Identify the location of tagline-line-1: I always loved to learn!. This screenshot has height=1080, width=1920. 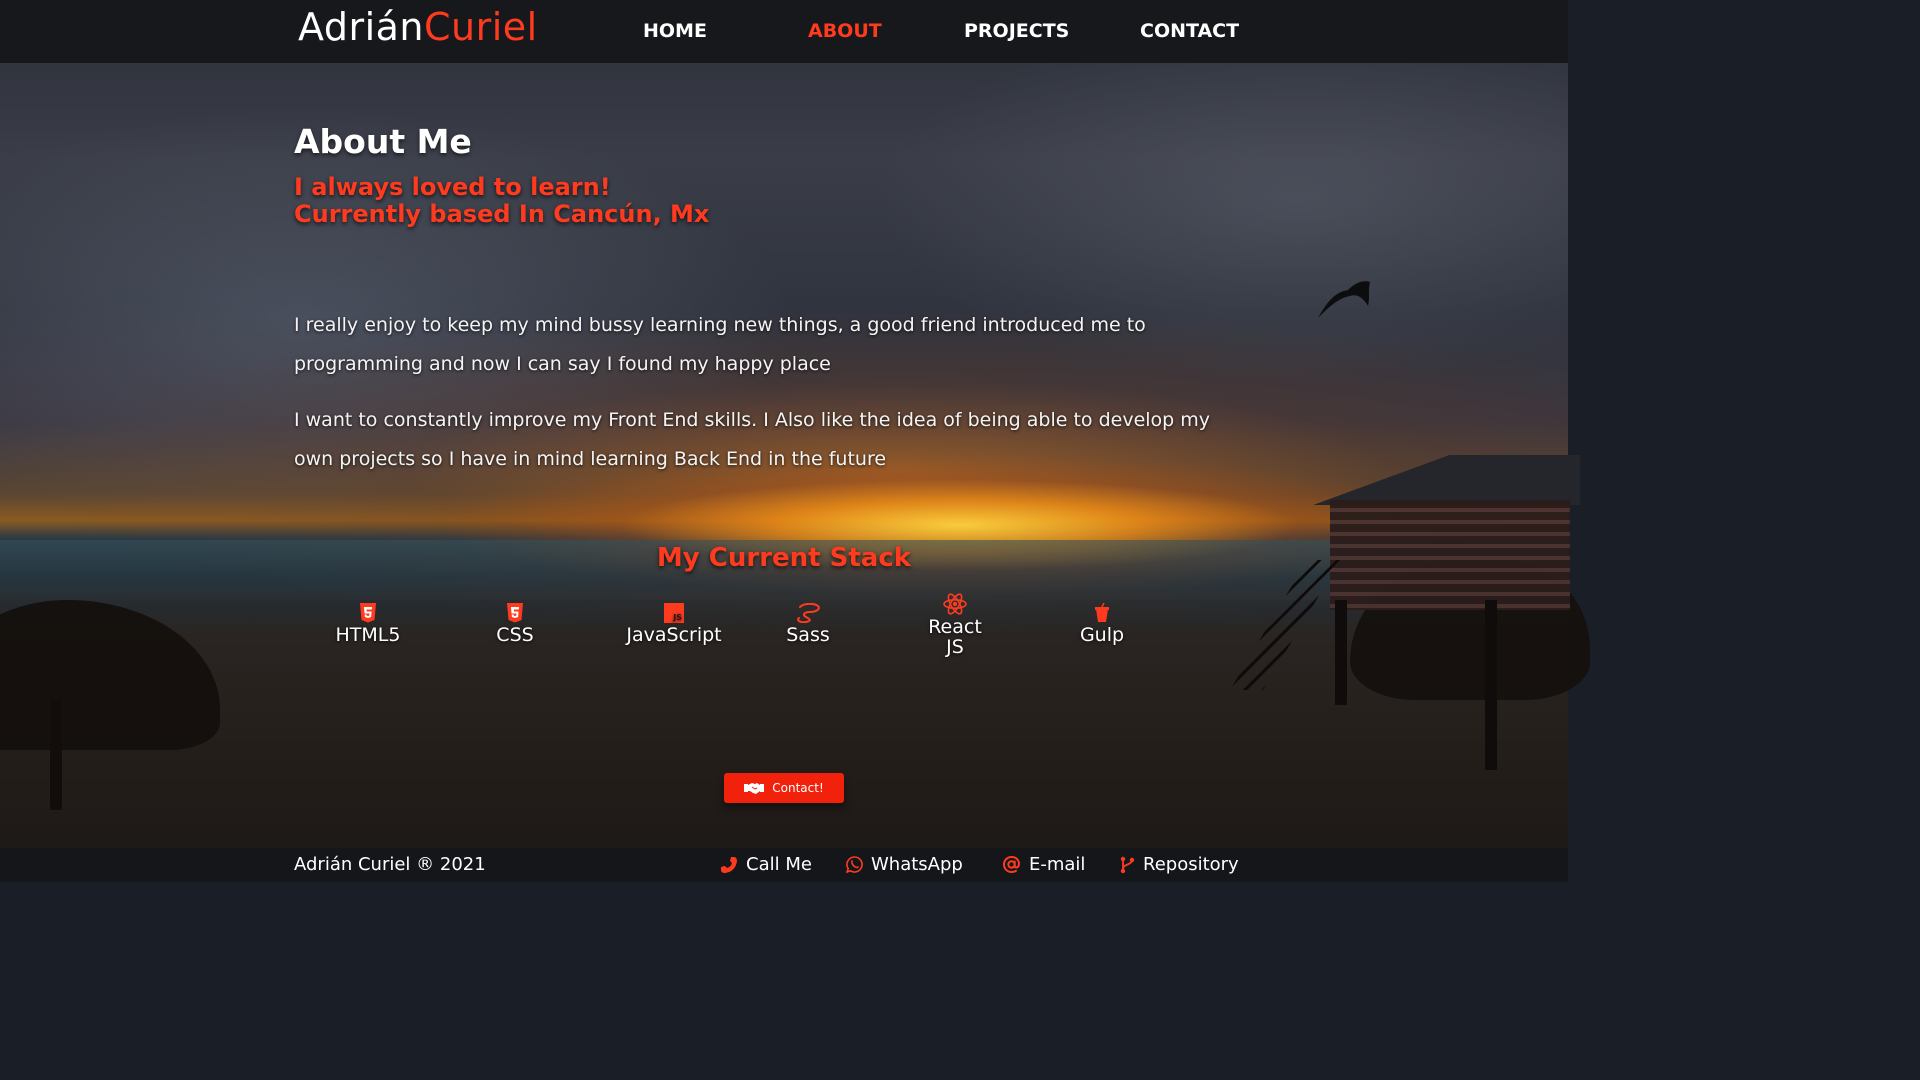
(452, 187).